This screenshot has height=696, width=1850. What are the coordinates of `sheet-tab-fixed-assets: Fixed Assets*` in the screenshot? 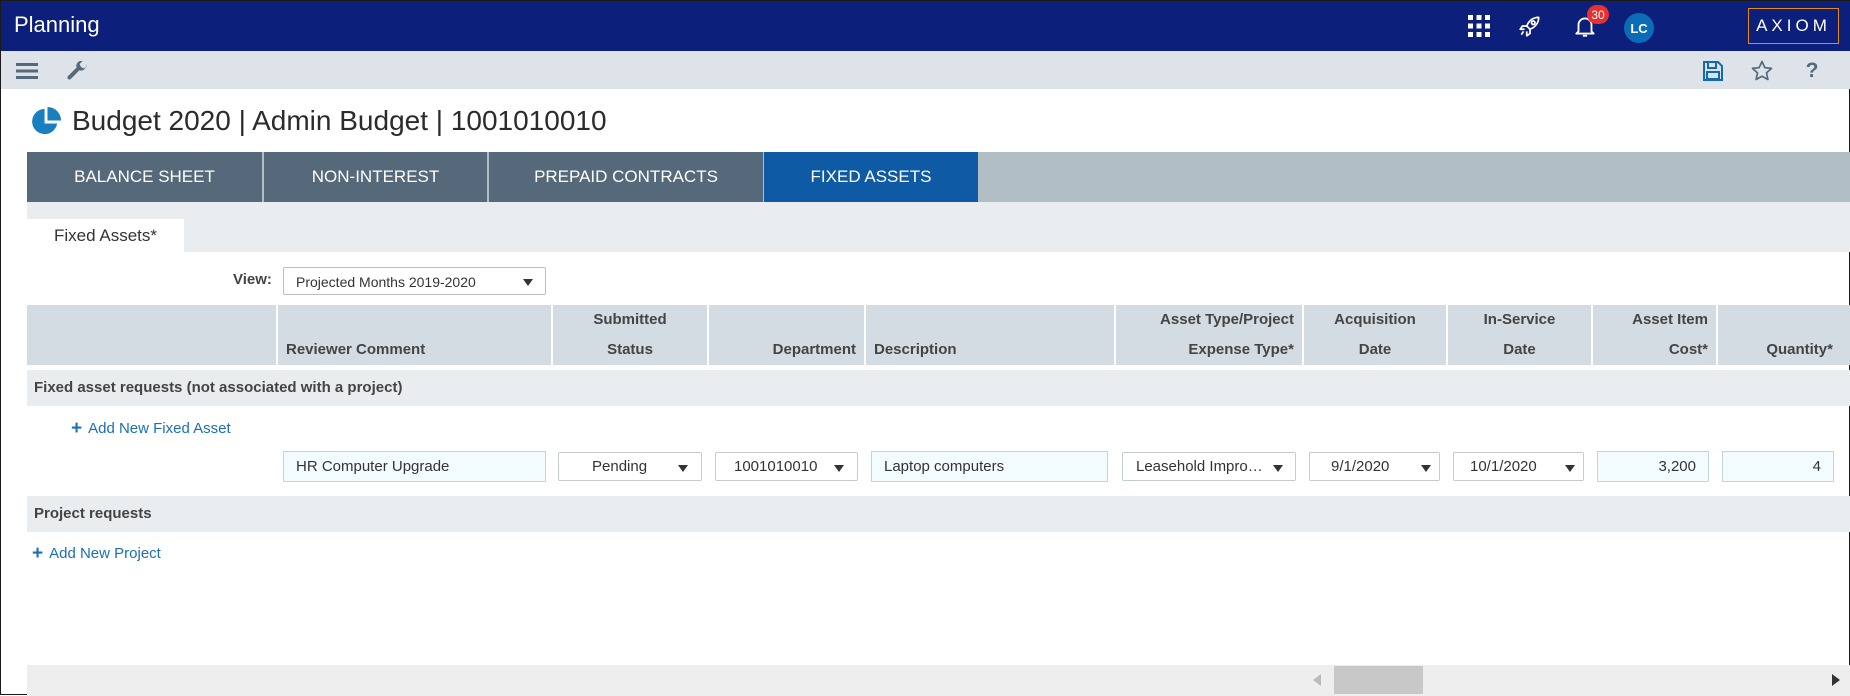 It's located at (105, 235).